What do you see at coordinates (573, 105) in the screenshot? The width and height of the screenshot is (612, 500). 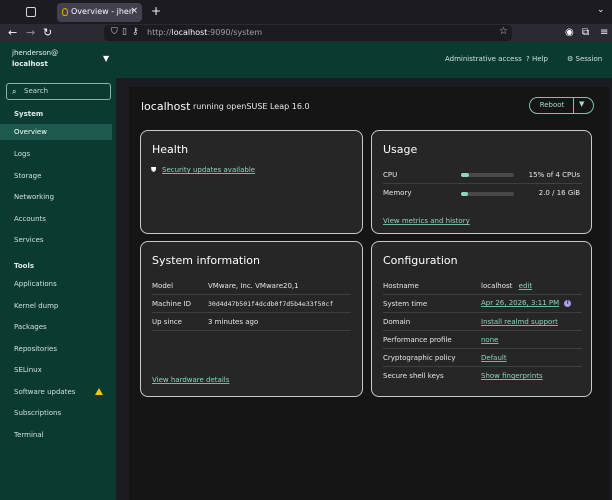 I see `reboot-divider` at bounding box center [573, 105].